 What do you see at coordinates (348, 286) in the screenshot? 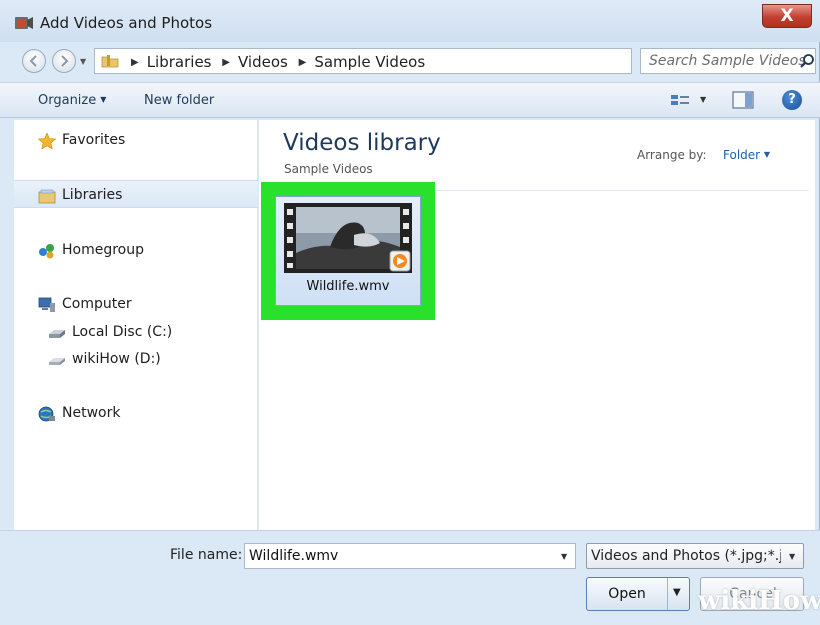
I see `file-name-label: Wildlife.wmv` at bounding box center [348, 286].